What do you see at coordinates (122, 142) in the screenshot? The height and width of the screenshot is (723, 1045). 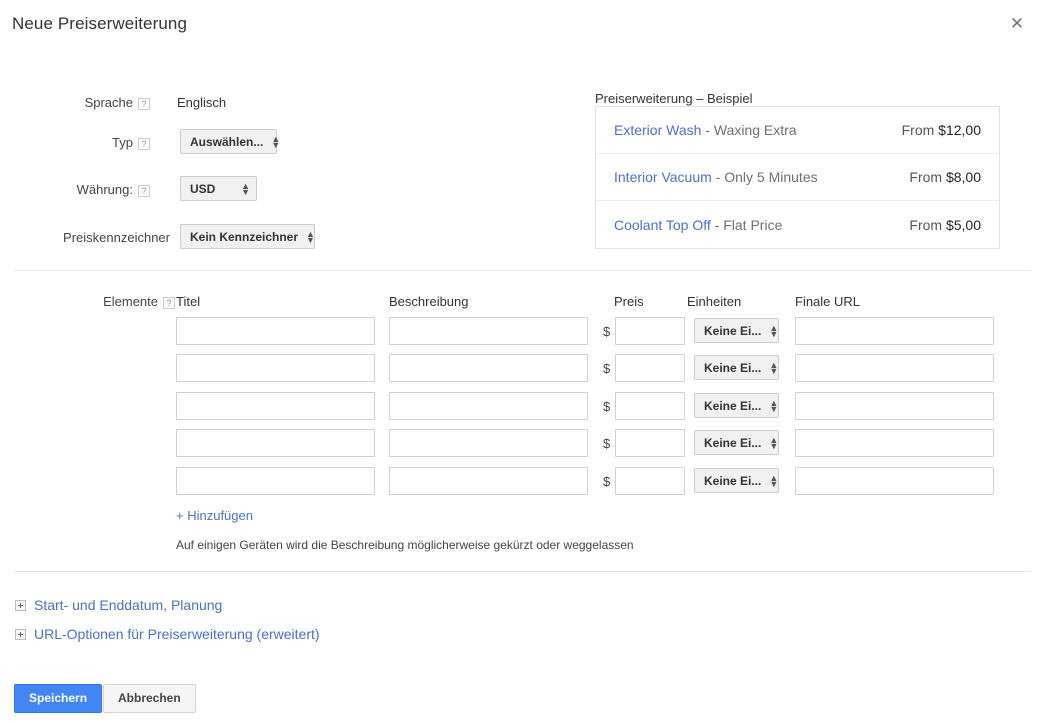 I see `type-label-text: Typ` at bounding box center [122, 142].